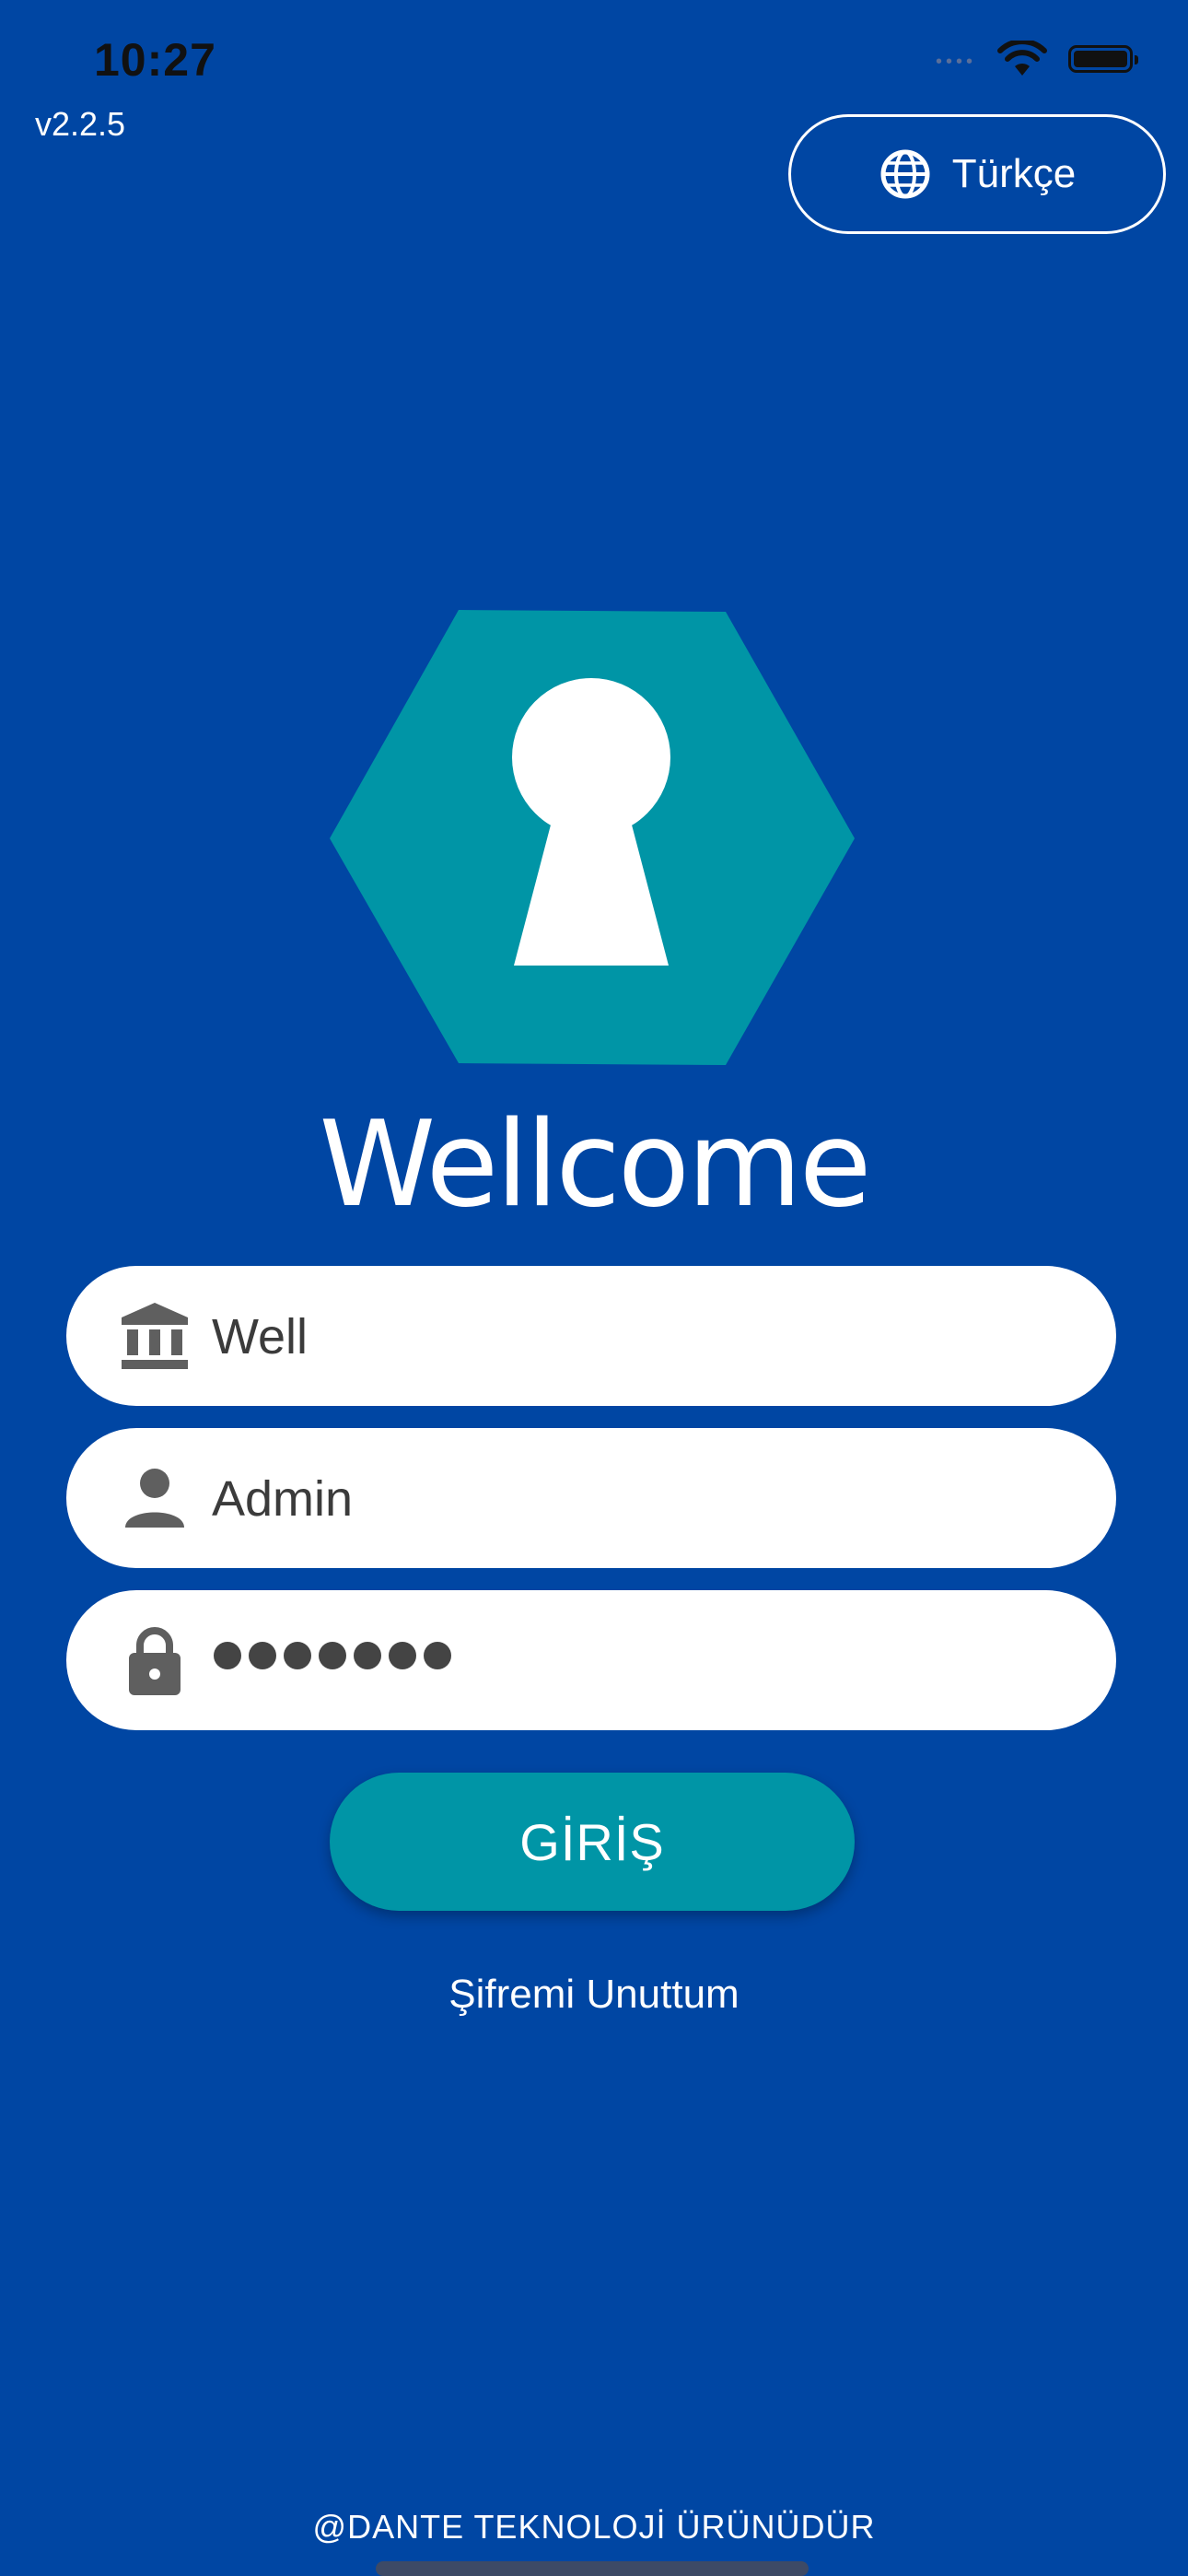 Image resolution: width=1188 pixels, height=2576 pixels. I want to click on home-indicator, so click(592, 2568).